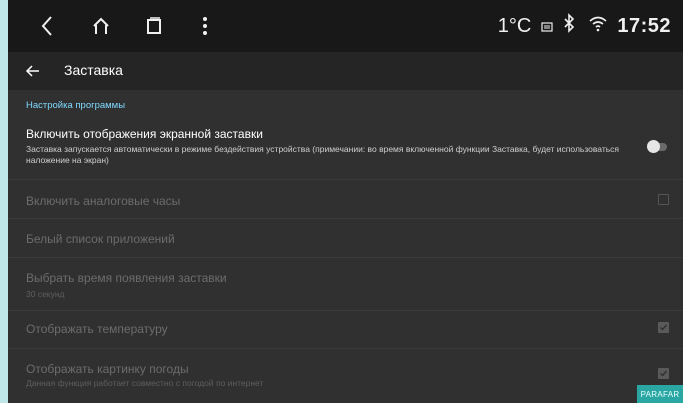  What do you see at coordinates (514, 25) in the screenshot?
I see `temperature: 1°C` at bounding box center [514, 25].